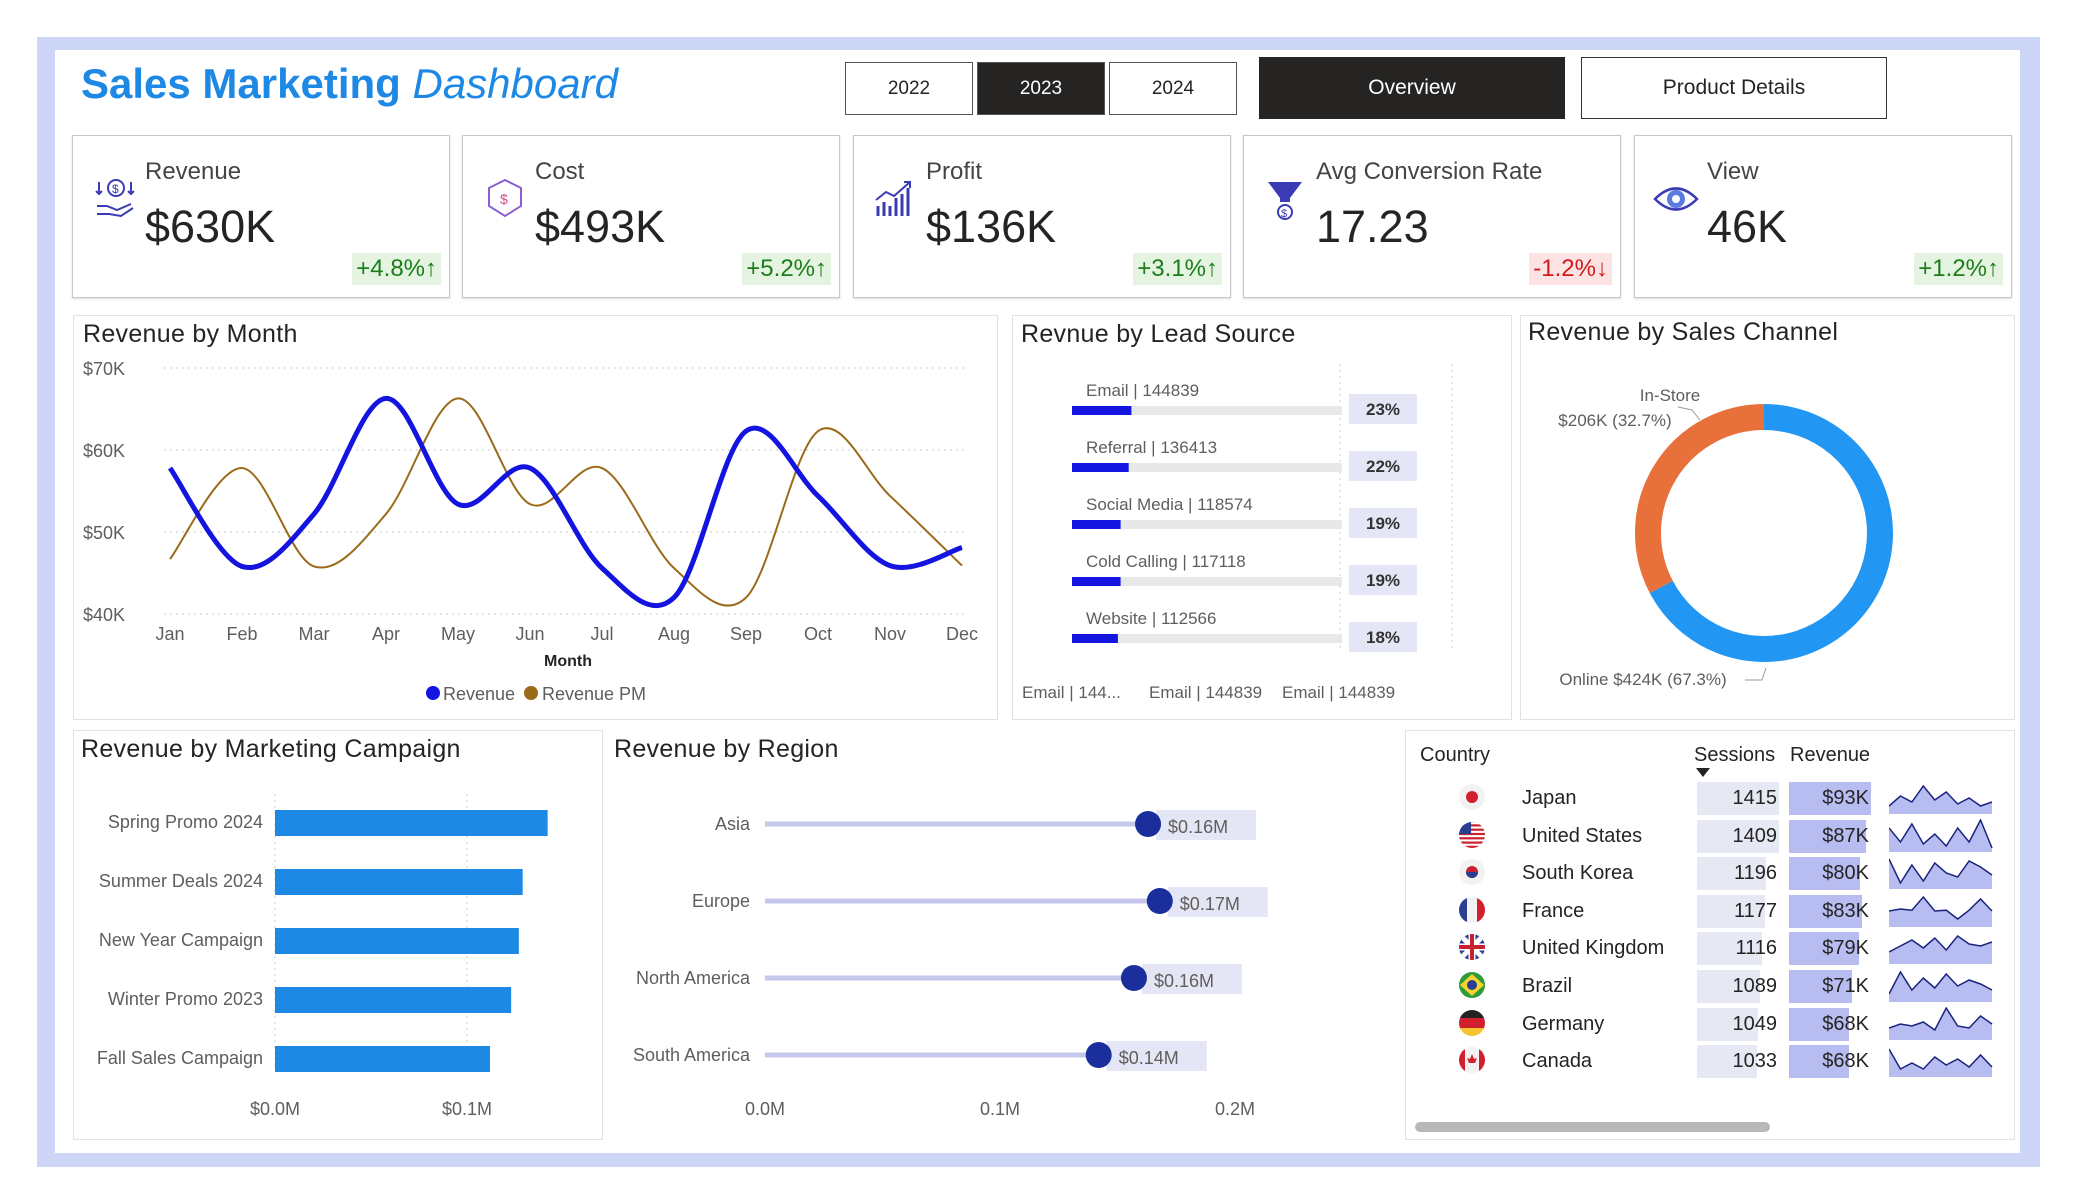 Image resolution: width=2075 pixels, height=1200 pixels. Describe the element at coordinates (1845, 873) in the screenshot. I see `revenue-value: $80K` at that location.